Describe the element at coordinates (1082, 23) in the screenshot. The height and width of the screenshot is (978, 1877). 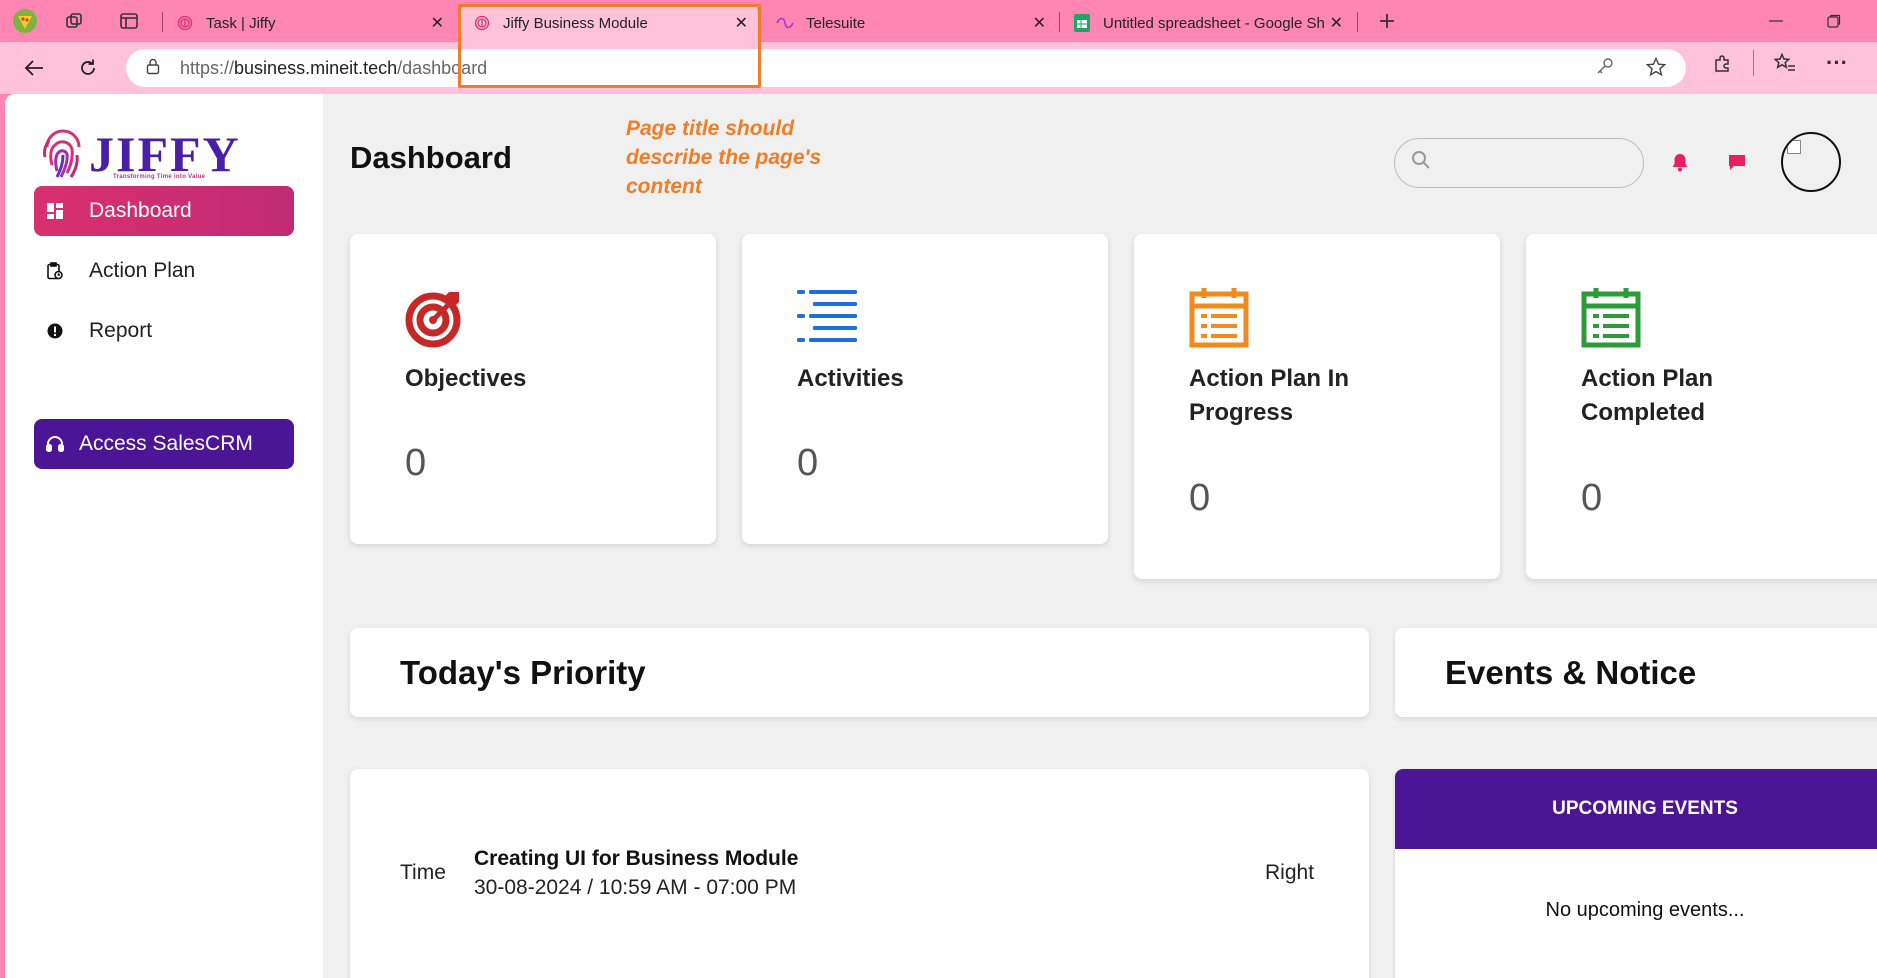
I see `sheets-icon` at that location.